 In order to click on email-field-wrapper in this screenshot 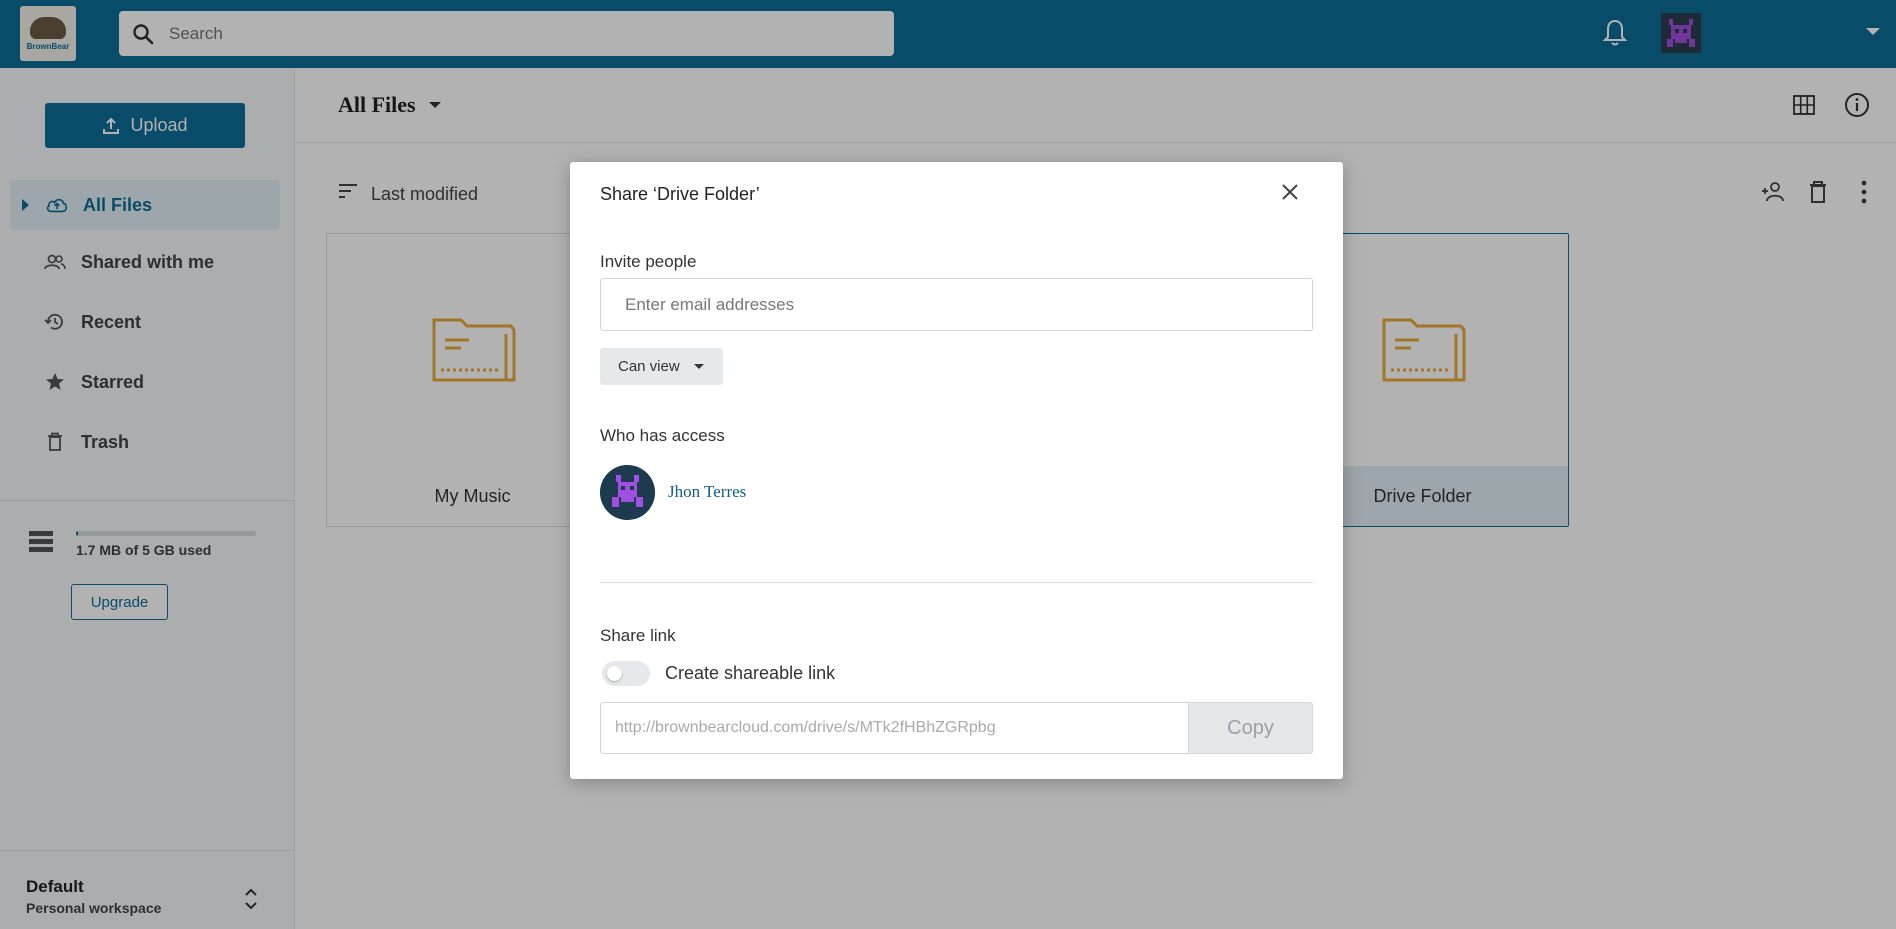, I will do `click(956, 304)`.